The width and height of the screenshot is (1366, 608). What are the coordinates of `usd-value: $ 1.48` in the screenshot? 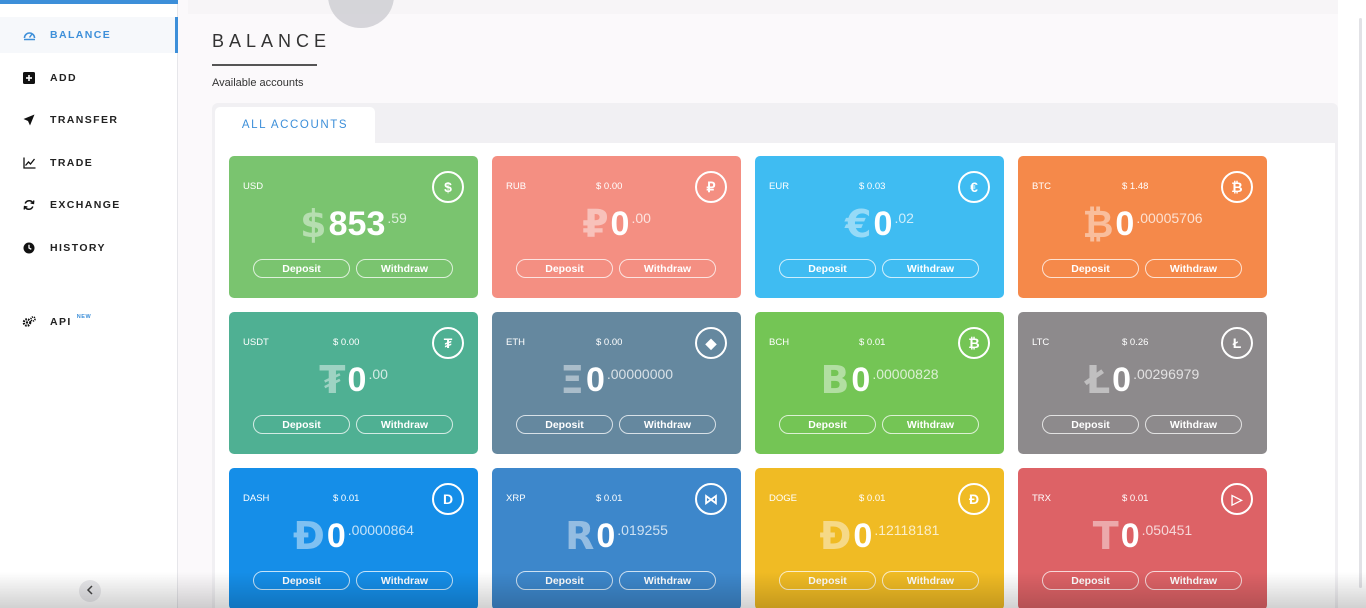 It's located at (1135, 186).